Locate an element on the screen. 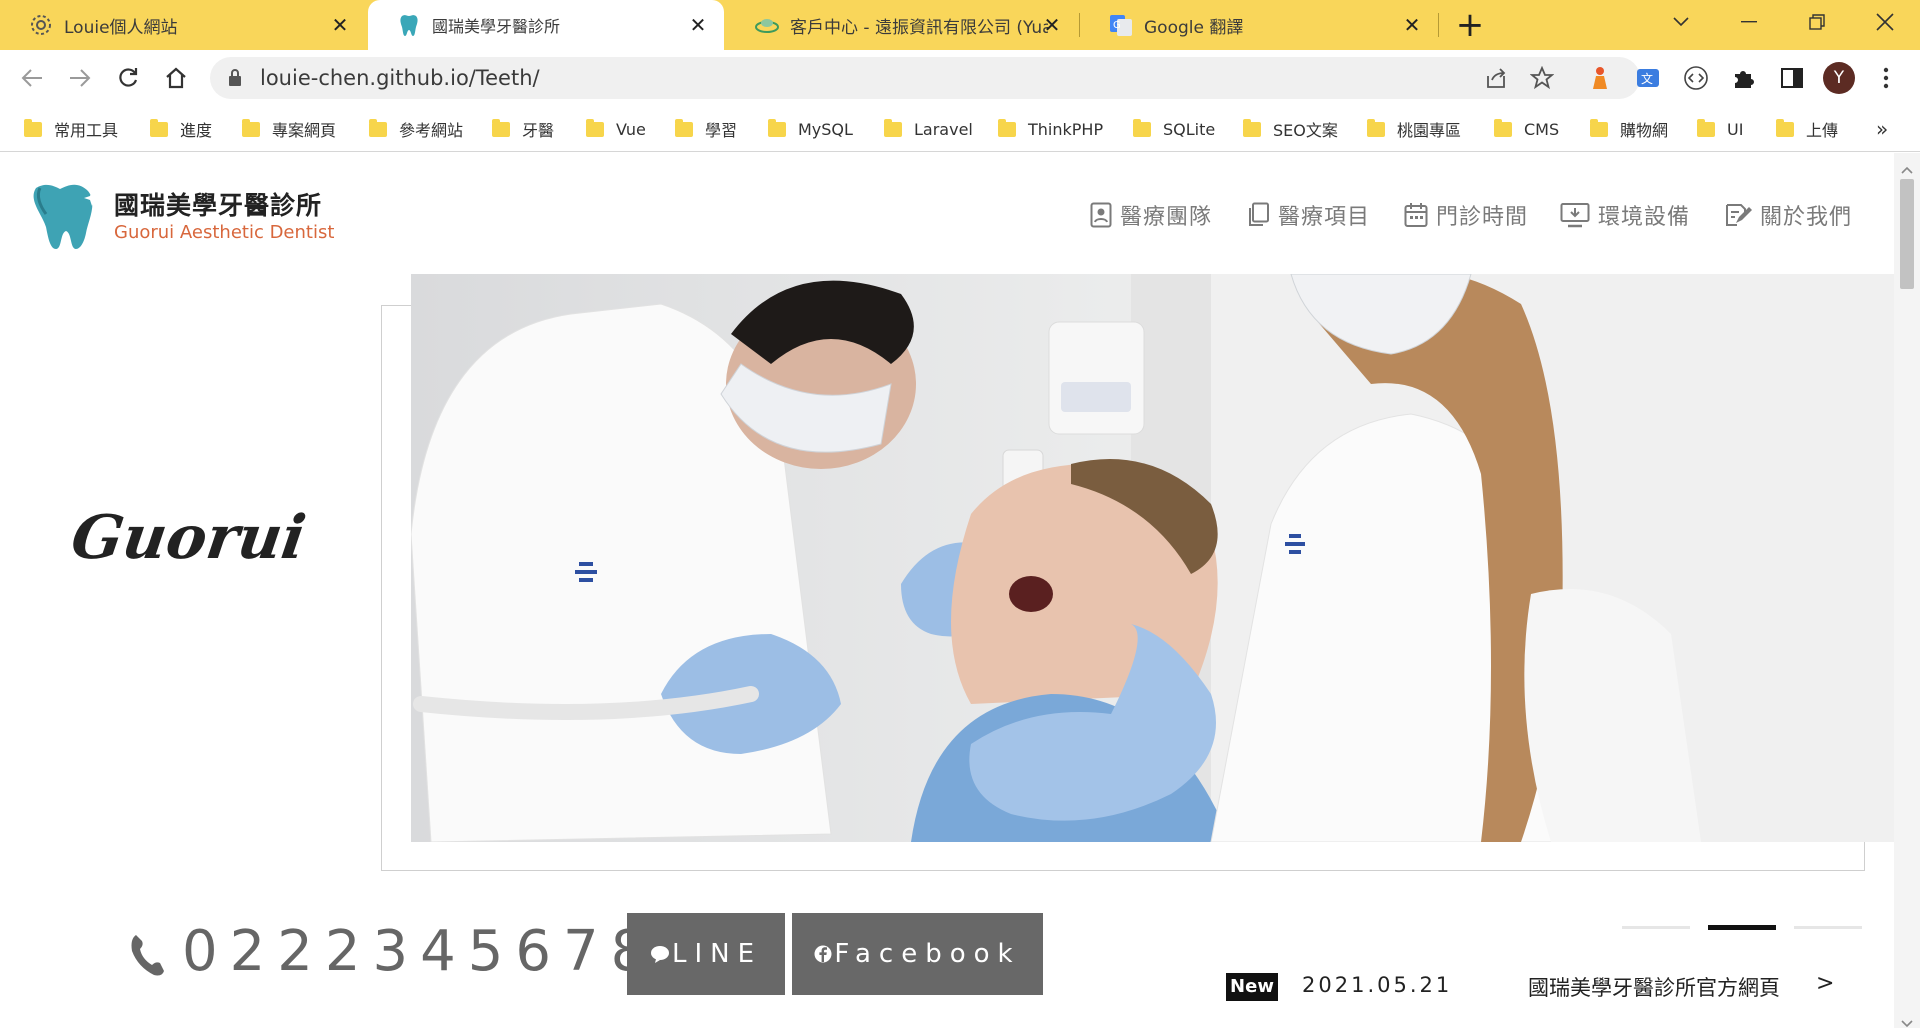  tab-louie: Louie個人網站 ✕ is located at coordinates (183, 25).